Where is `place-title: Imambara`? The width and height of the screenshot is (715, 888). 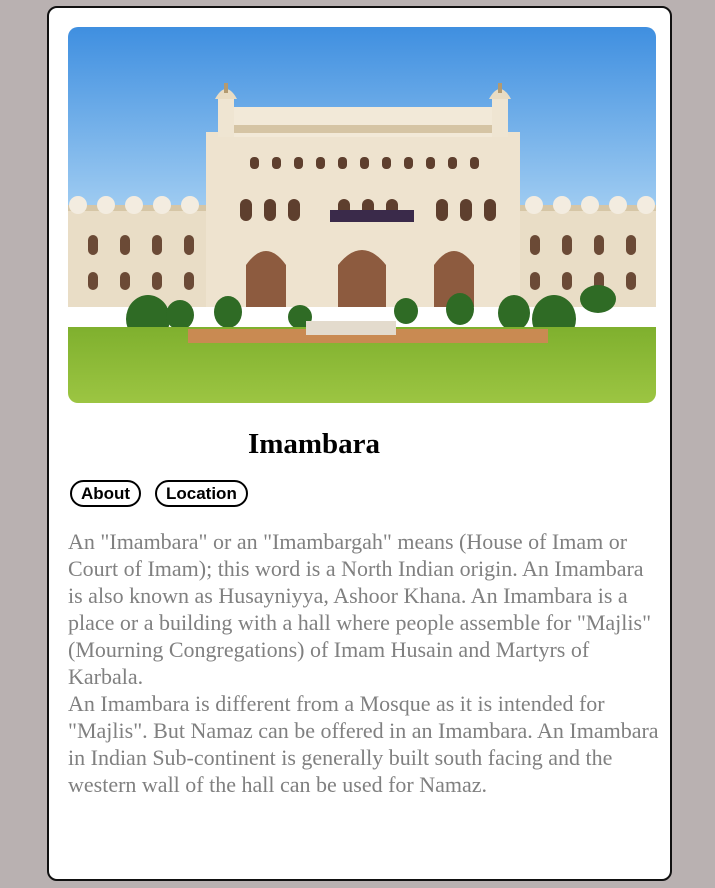 place-title: Imambara is located at coordinates (314, 444).